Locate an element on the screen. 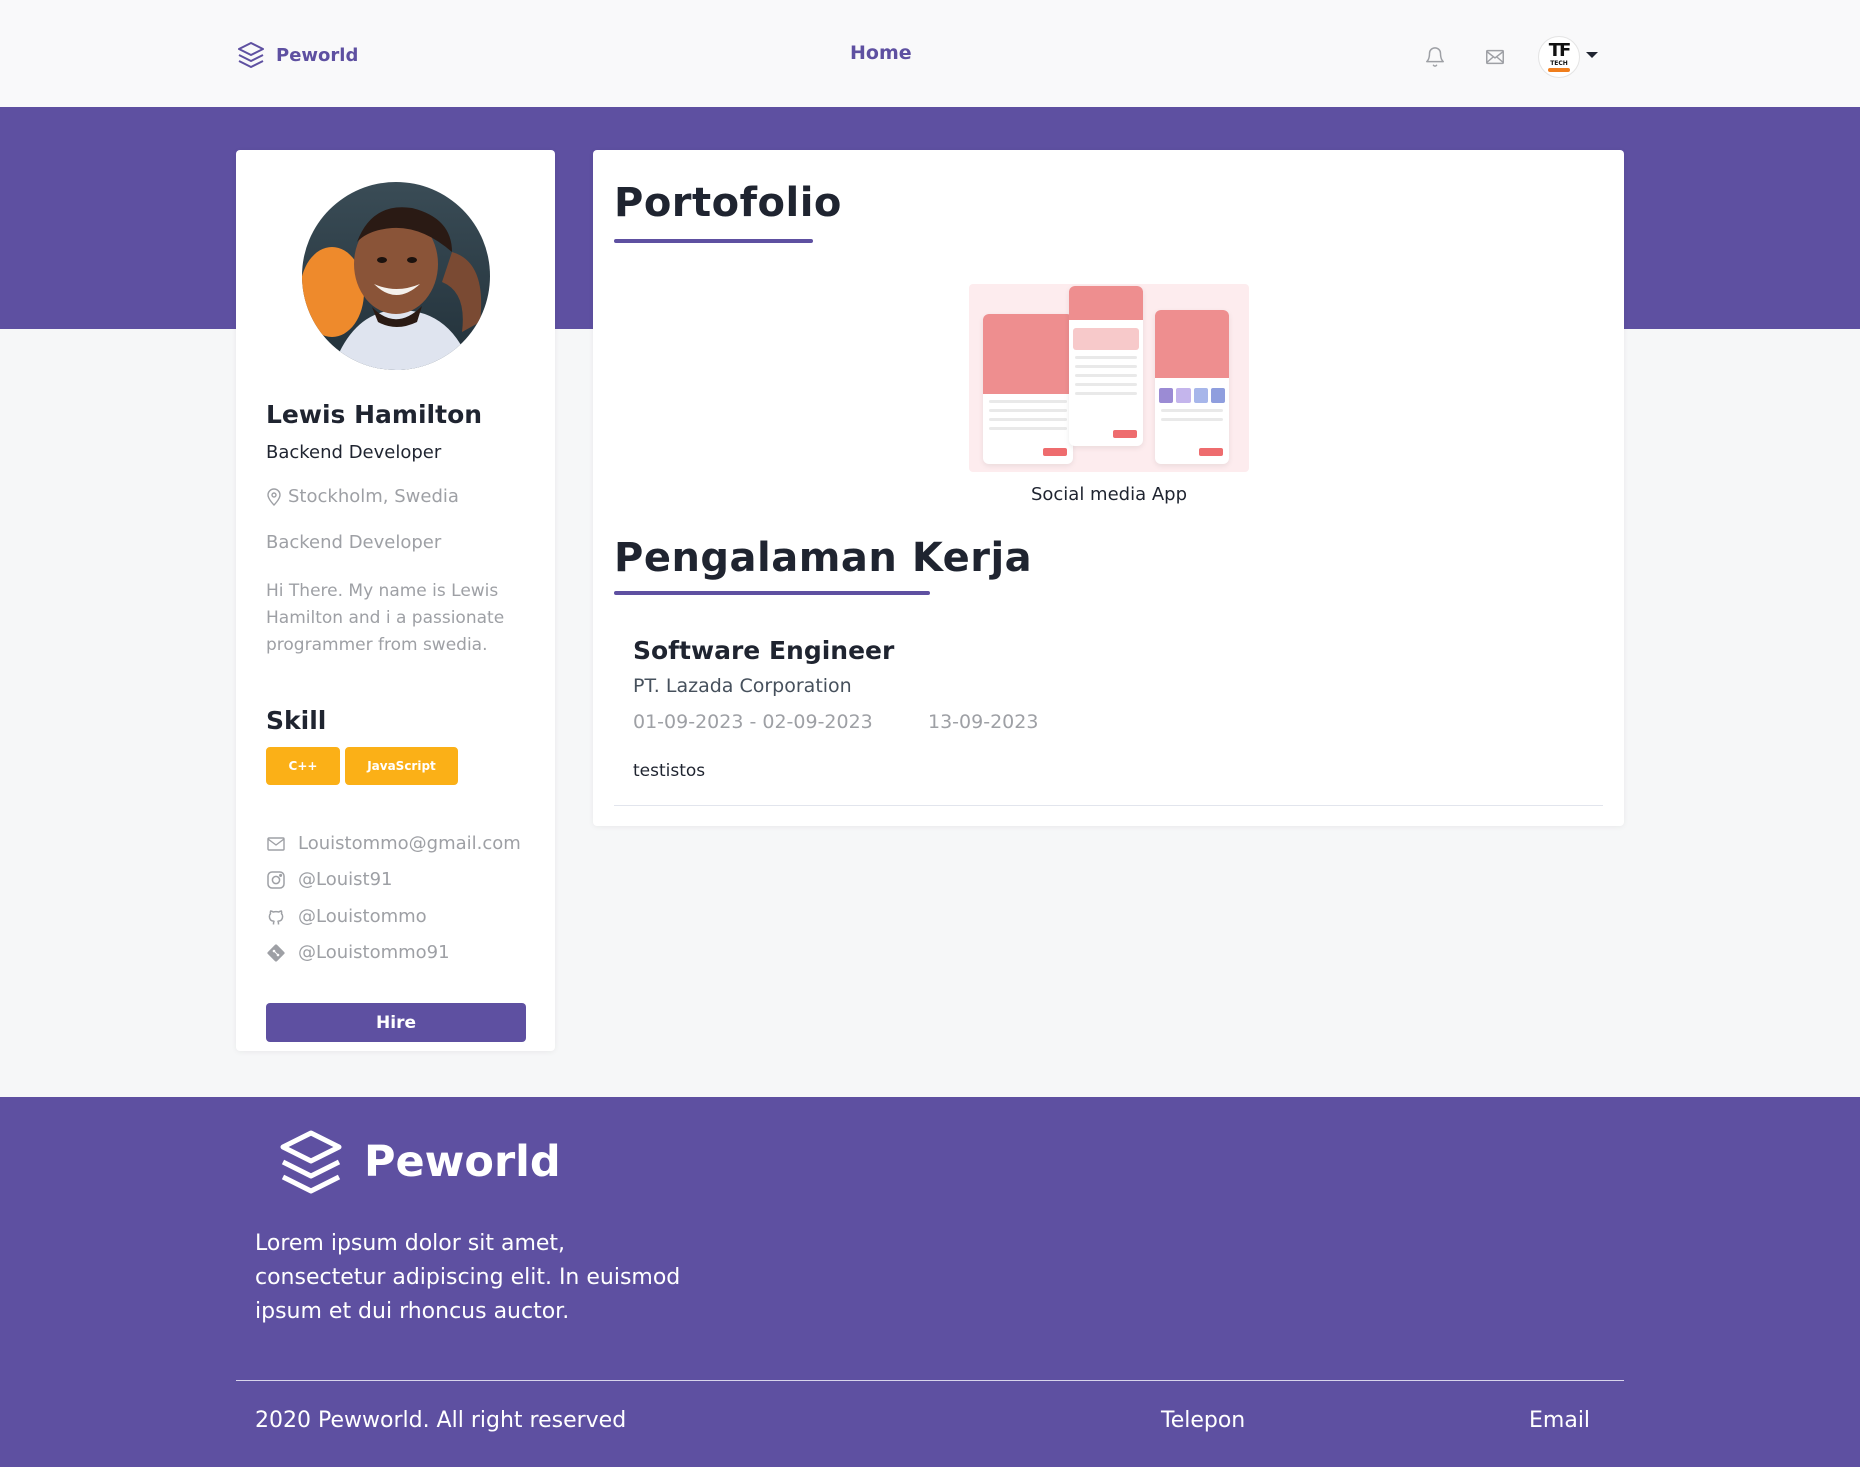  contact-email-text: Louistommo@gmail.com is located at coordinates (409, 843).